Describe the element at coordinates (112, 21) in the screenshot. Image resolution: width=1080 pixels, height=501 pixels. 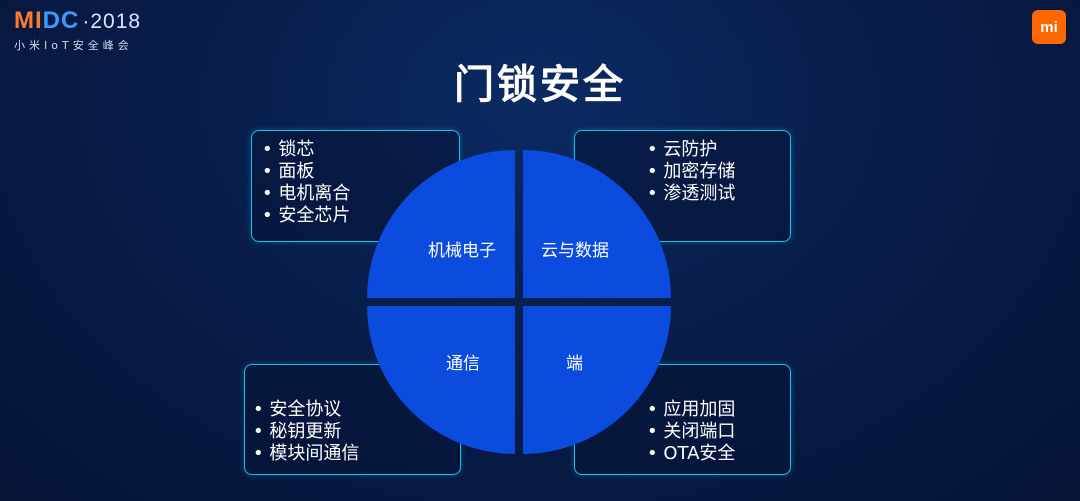
I see `logo-year: ·2018` at that location.